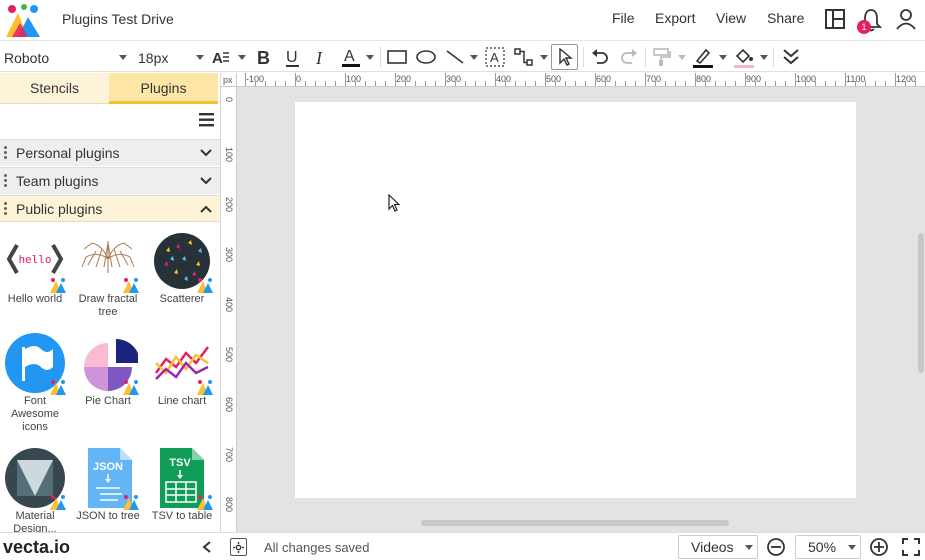 The image size is (925, 560). I want to click on svg-text: U, so click(292, 57).